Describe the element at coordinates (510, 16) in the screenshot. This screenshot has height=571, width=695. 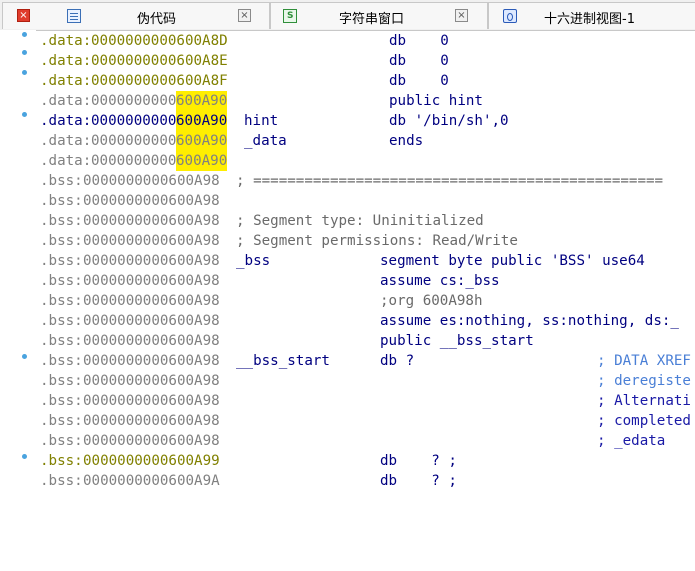
I see `hex-view-icon` at that location.